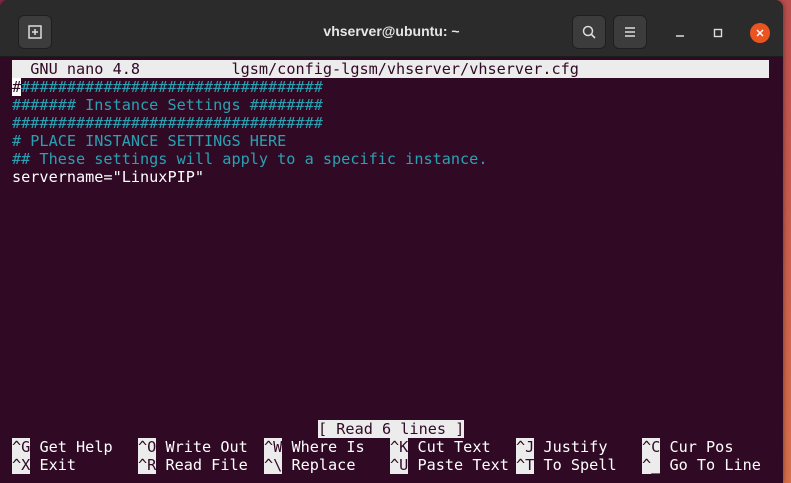  What do you see at coordinates (167, 123) in the screenshot?
I see `file-line-3: ##################################` at bounding box center [167, 123].